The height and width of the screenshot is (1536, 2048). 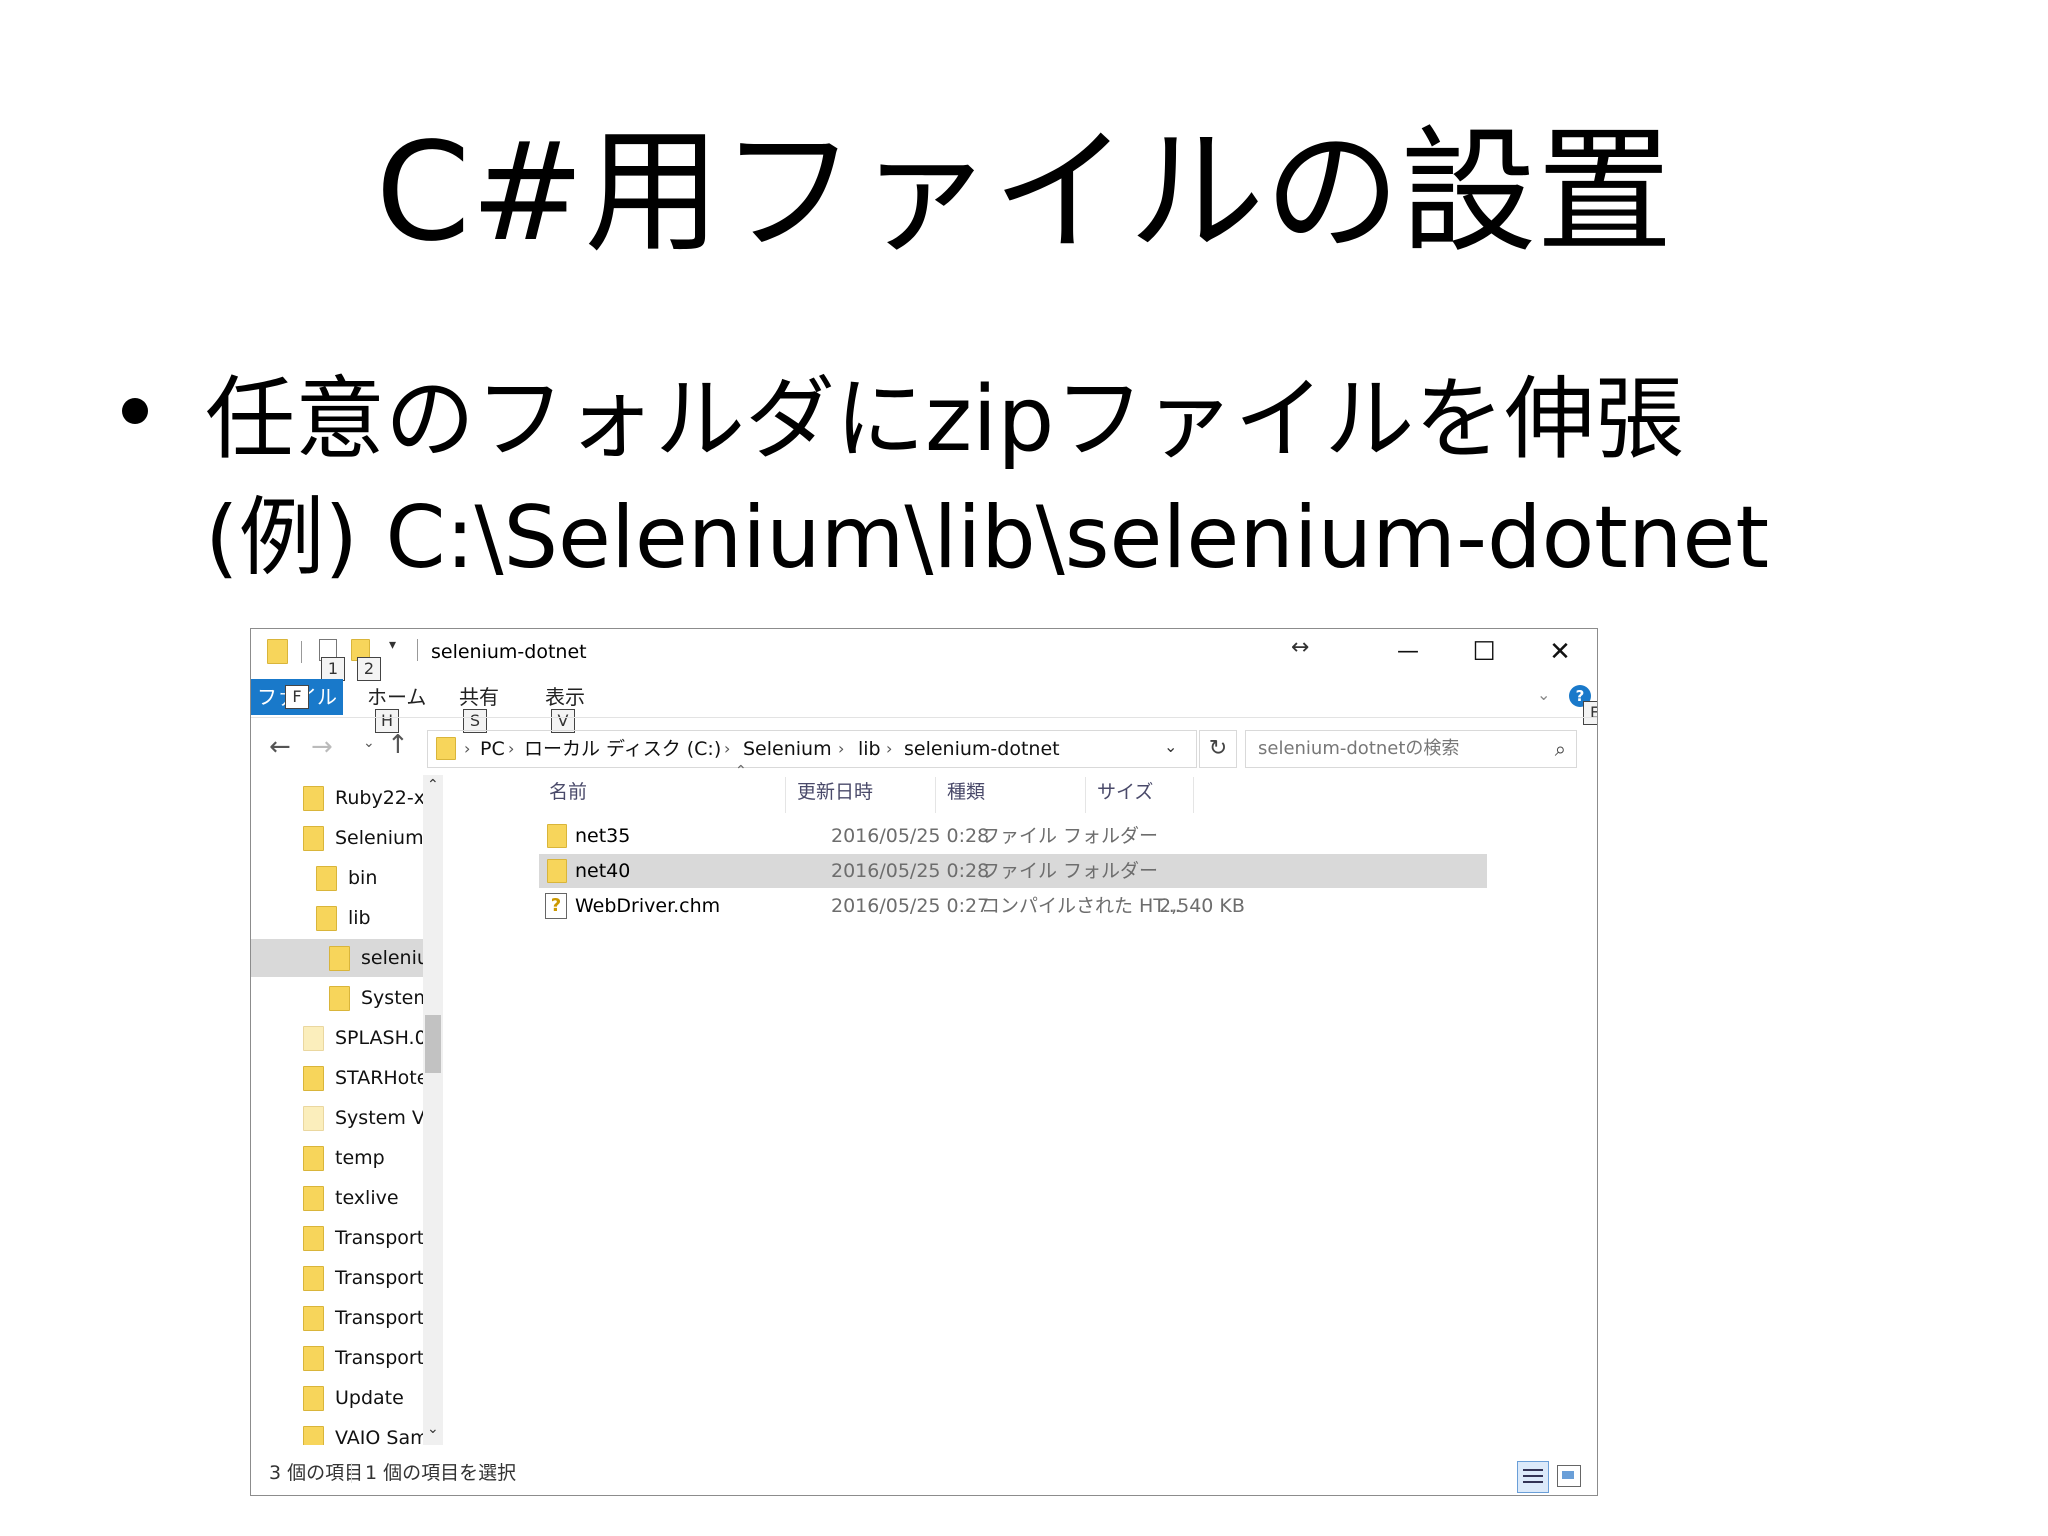 What do you see at coordinates (835, 792) in the screenshot?
I see `column-header-date: 更新日時` at bounding box center [835, 792].